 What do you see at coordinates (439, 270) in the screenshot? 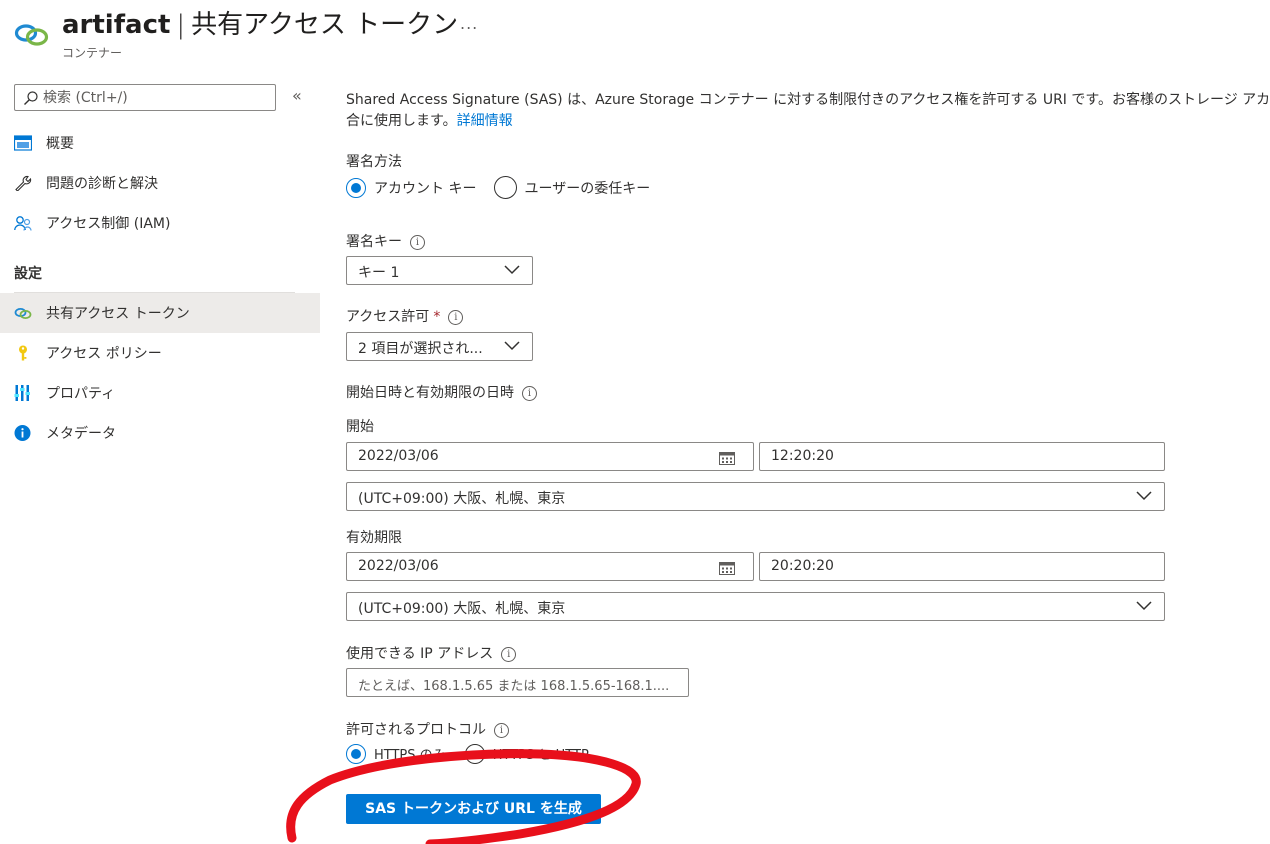
I see `signing-key-dropdown: キー 1` at bounding box center [439, 270].